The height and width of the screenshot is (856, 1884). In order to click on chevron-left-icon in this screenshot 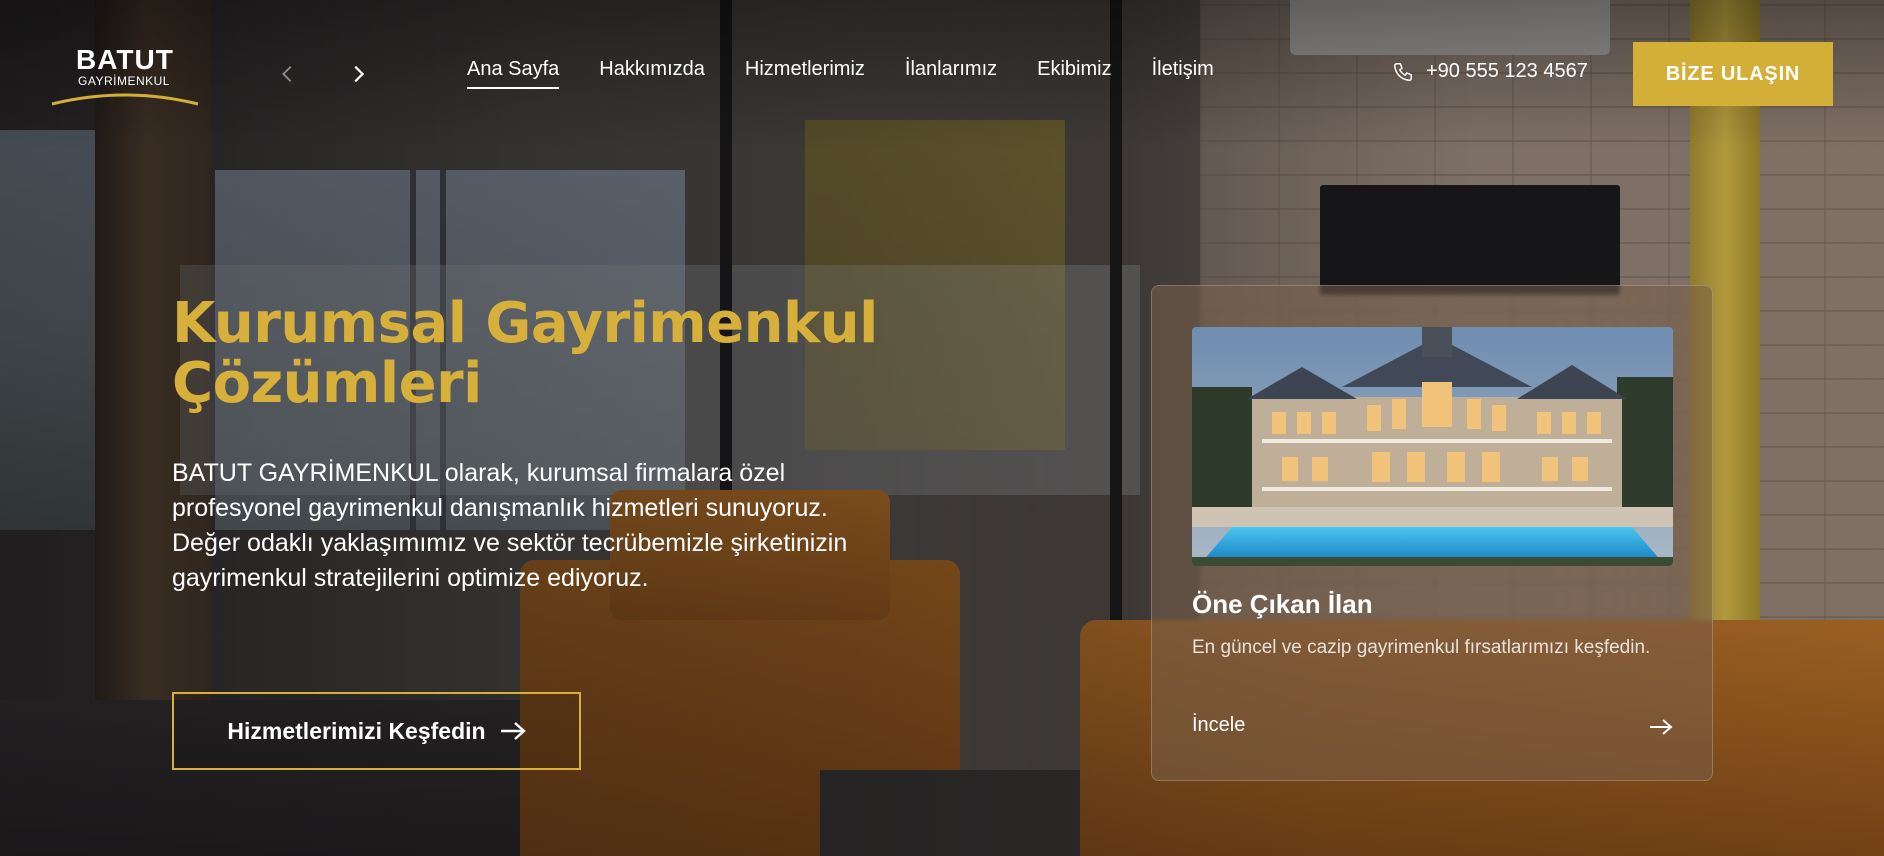, I will do `click(288, 74)`.